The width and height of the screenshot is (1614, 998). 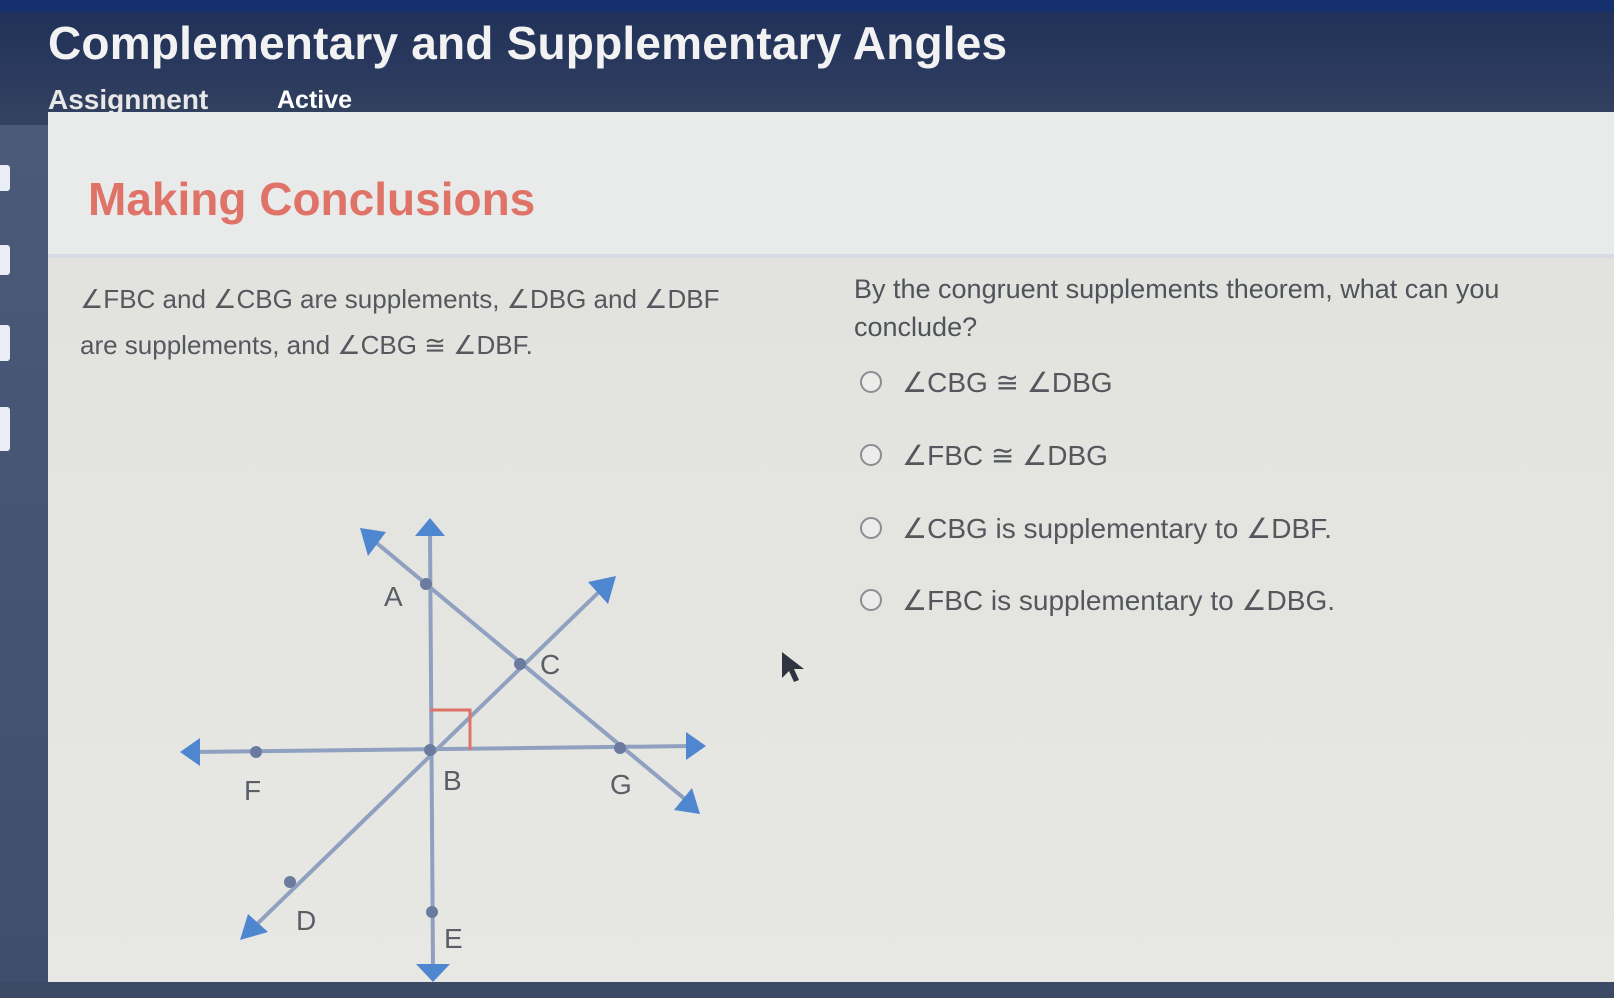 I want to click on label-B: B, so click(x=452, y=780).